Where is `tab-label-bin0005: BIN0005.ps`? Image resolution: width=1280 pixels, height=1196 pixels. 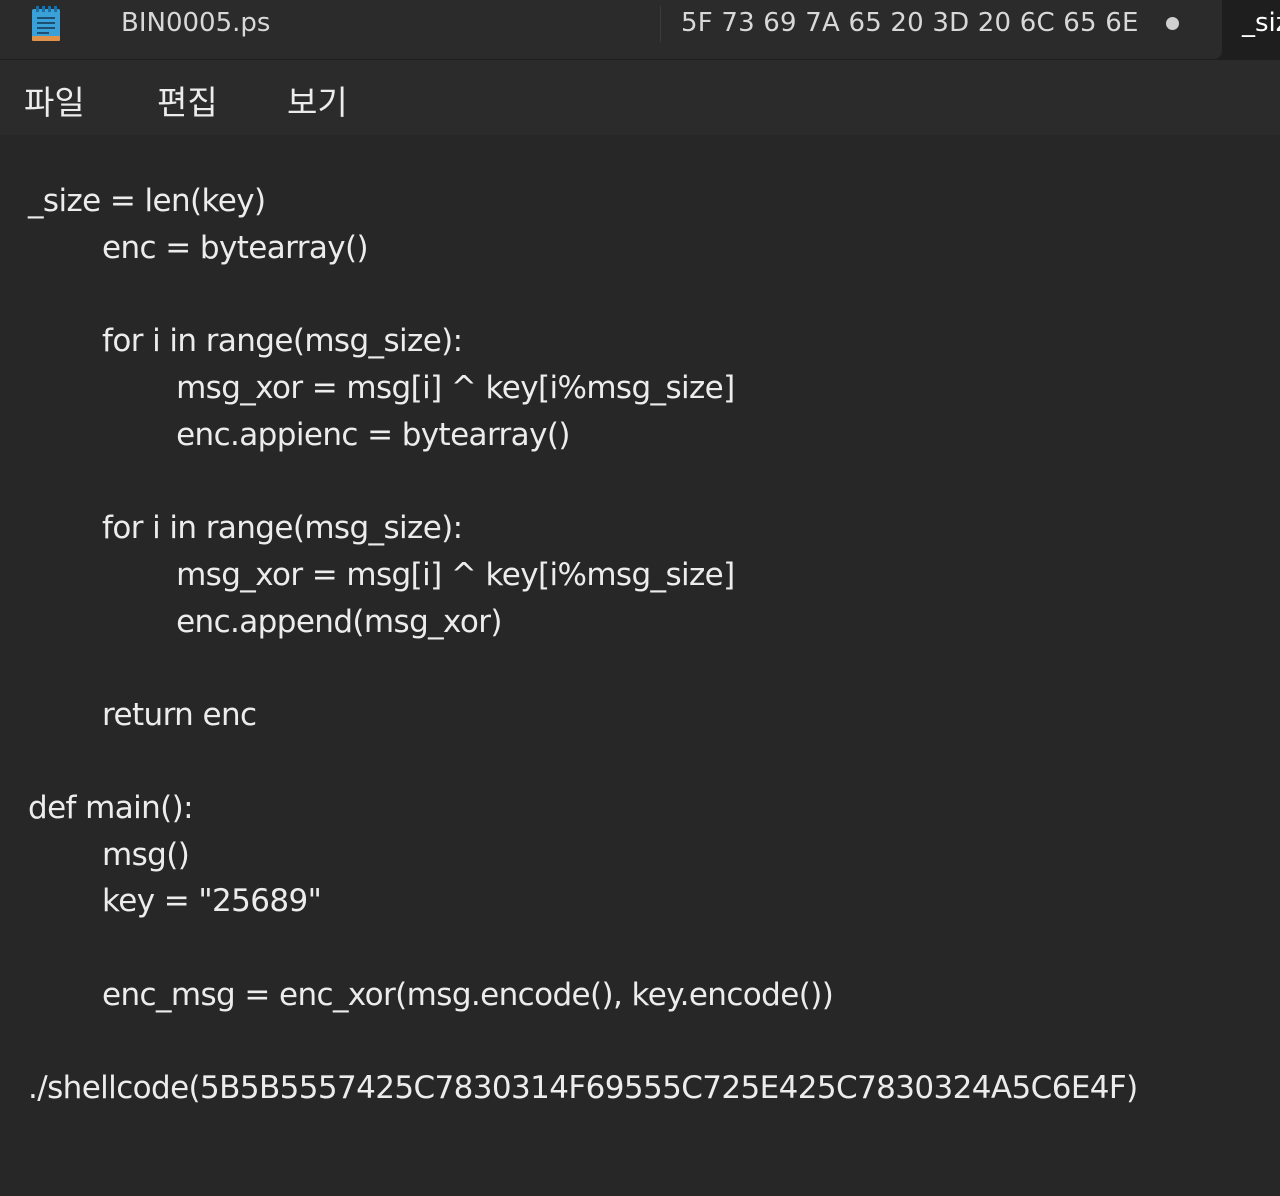
tab-label-bin0005: BIN0005.ps is located at coordinates (196, 23).